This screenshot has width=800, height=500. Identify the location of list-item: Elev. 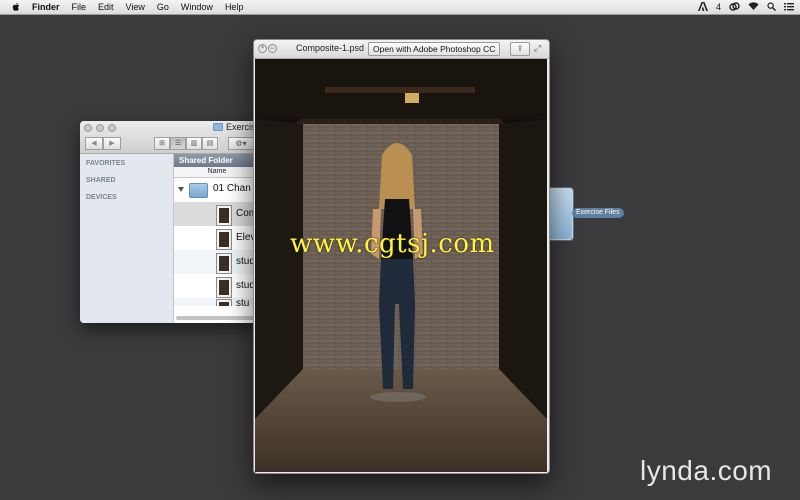
(217, 238).